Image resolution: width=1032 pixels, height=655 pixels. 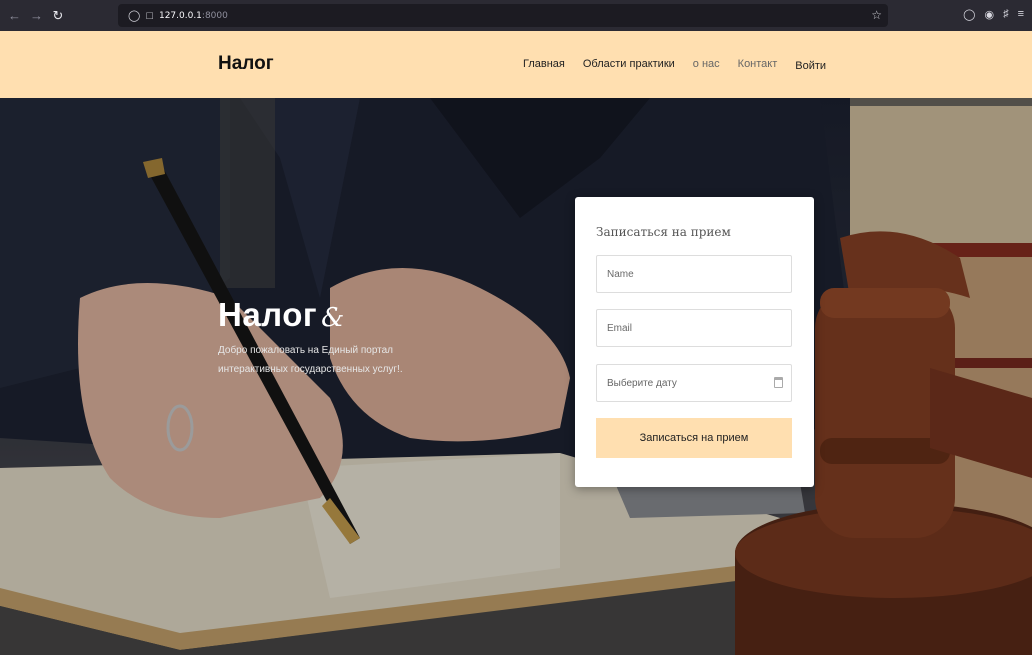 What do you see at coordinates (1021, 14) in the screenshot?
I see `menu-icon: ≡` at bounding box center [1021, 14].